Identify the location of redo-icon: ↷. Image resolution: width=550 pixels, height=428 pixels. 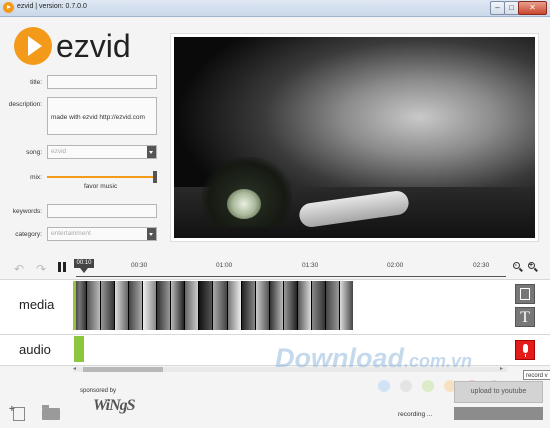
(41, 269).